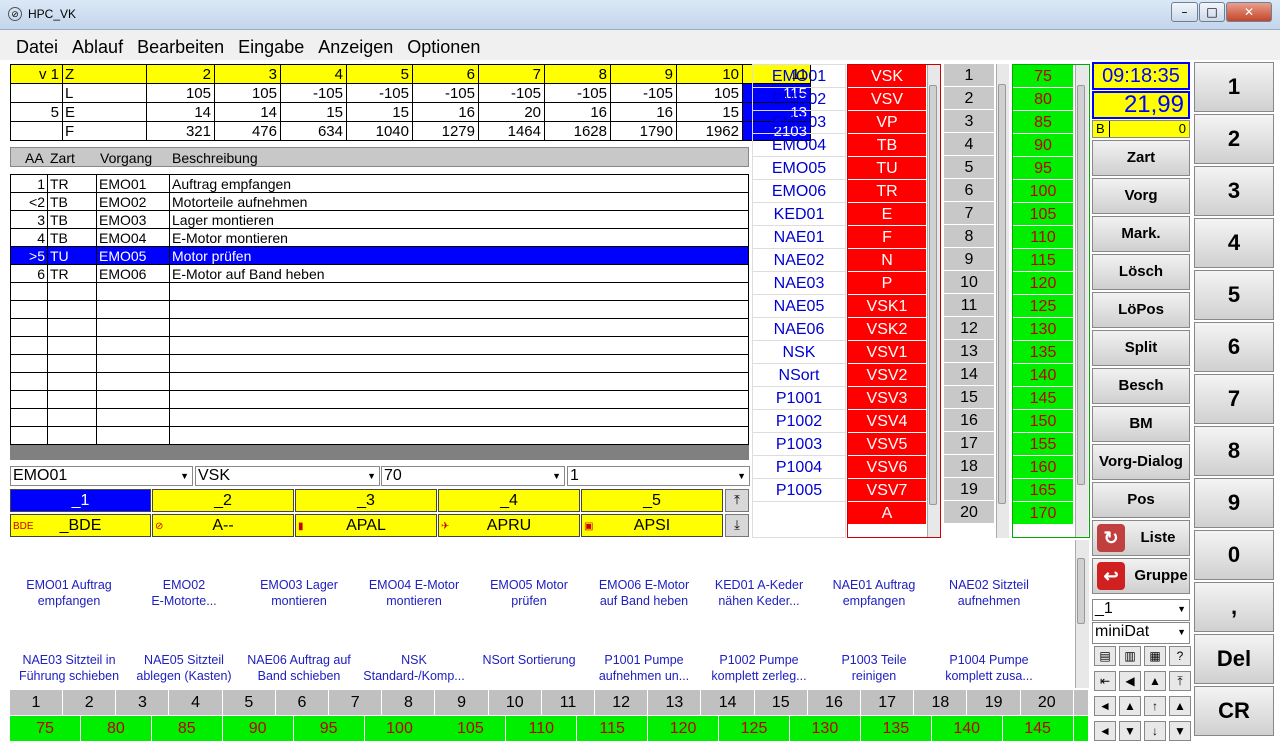  What do you see at coordinates (104, 112) in the screenshot?
I see `field-cell: E` at bounding box center [104, 112].